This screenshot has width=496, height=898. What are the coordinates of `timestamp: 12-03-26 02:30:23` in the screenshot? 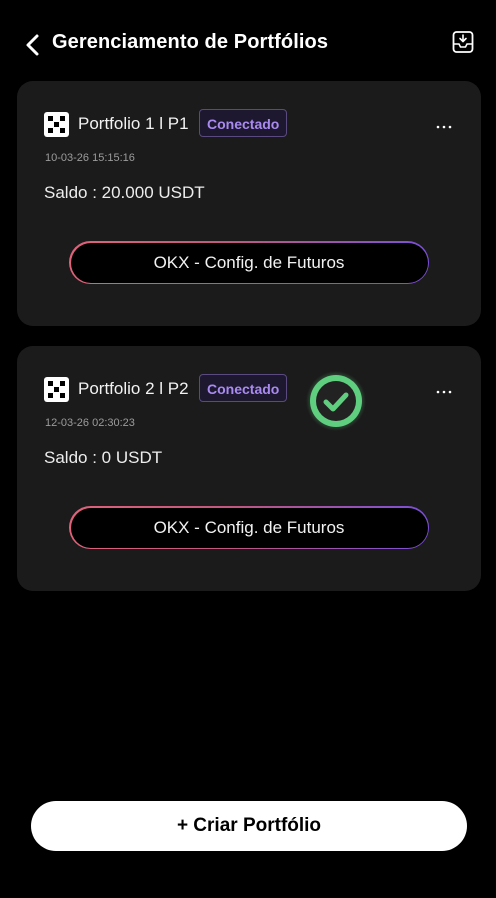 It's located at (90, 423).